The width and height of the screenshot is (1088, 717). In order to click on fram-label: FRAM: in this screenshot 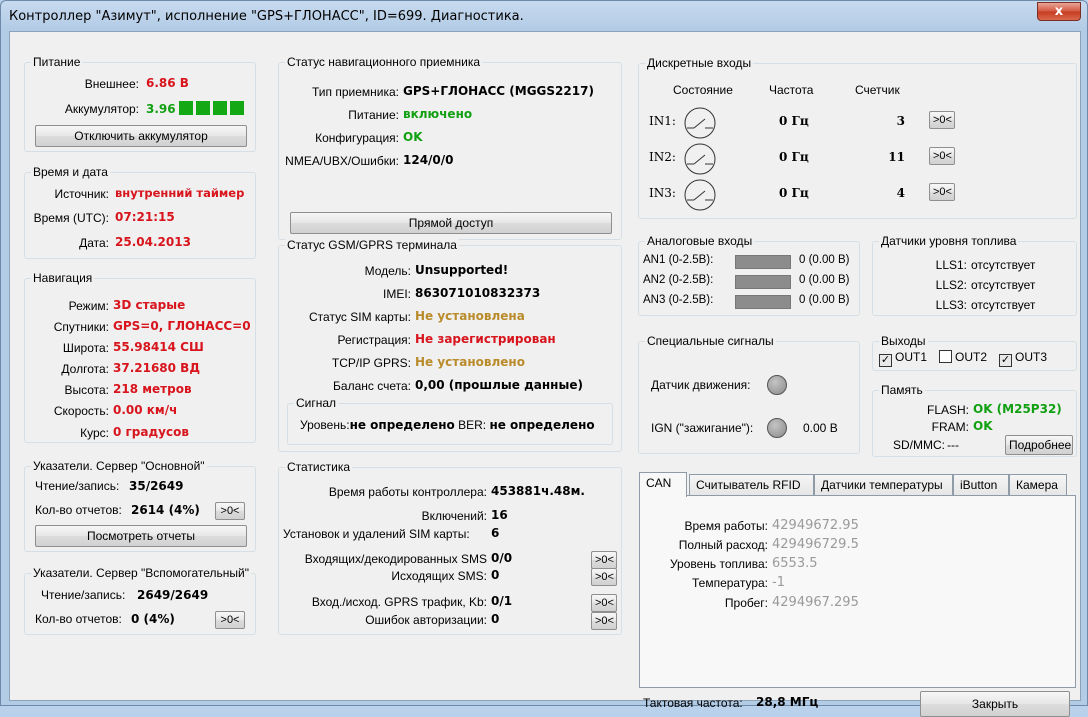, I will do `click(950, 427)`.